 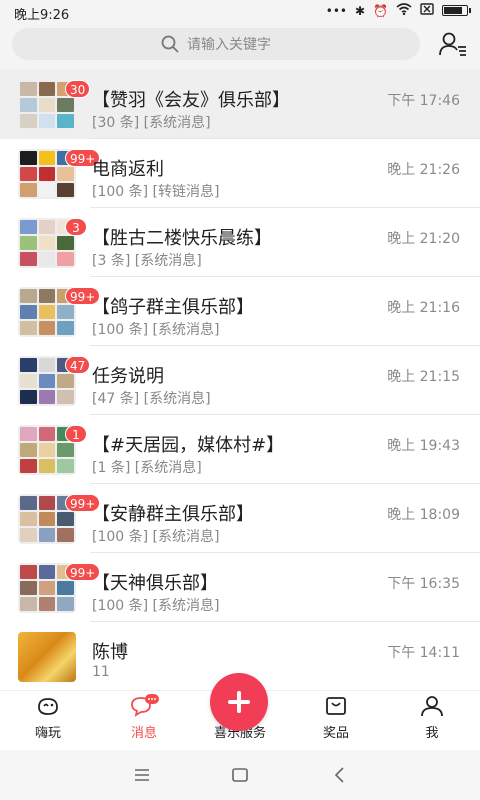 I want to click on conversation-row: 99+ 电商返利 [100 条] [转链消息] 晚上 21:26, so click(x=240, y=173).